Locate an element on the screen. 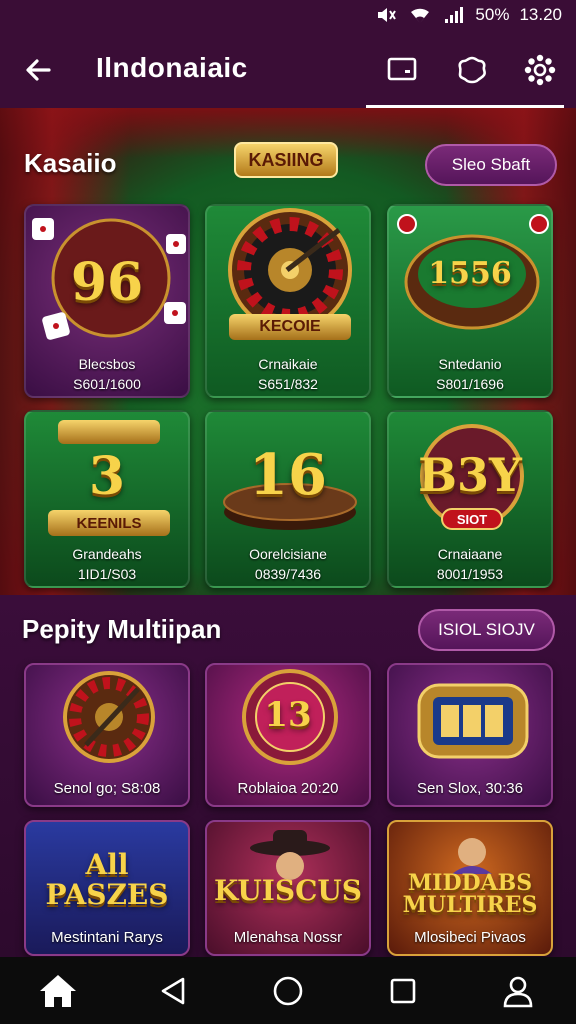 The image size is (576, 1024). card-caption: Senol go; S8:08 is located at coordinates (107, 788).